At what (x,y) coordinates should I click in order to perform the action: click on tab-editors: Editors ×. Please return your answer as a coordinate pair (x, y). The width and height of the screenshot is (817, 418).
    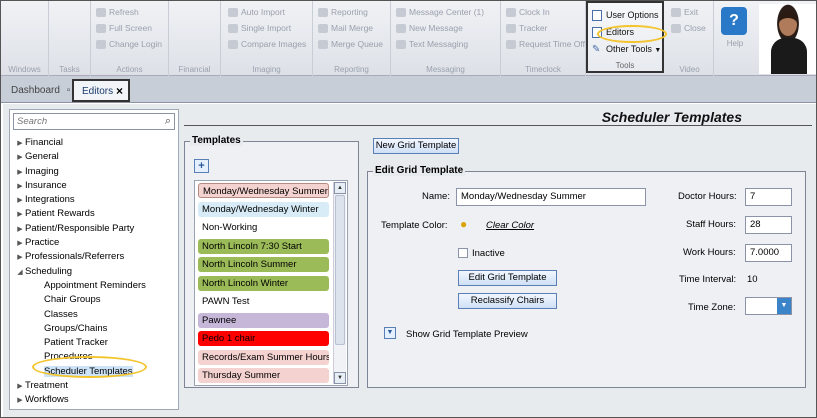
    Looking at the image, I should click on (101, 90).